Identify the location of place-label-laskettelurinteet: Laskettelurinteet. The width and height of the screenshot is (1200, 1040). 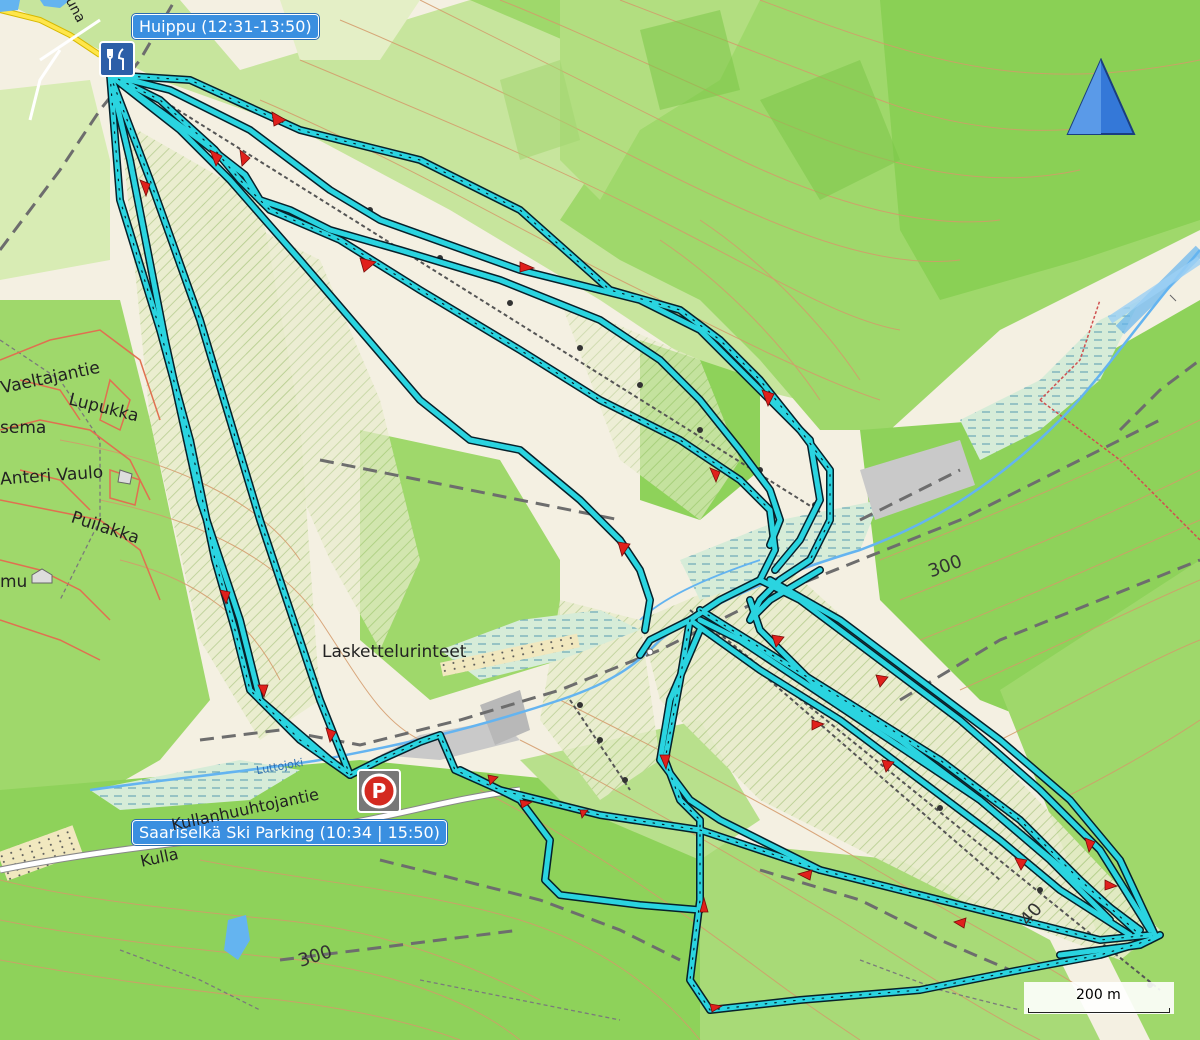
(394, 652).